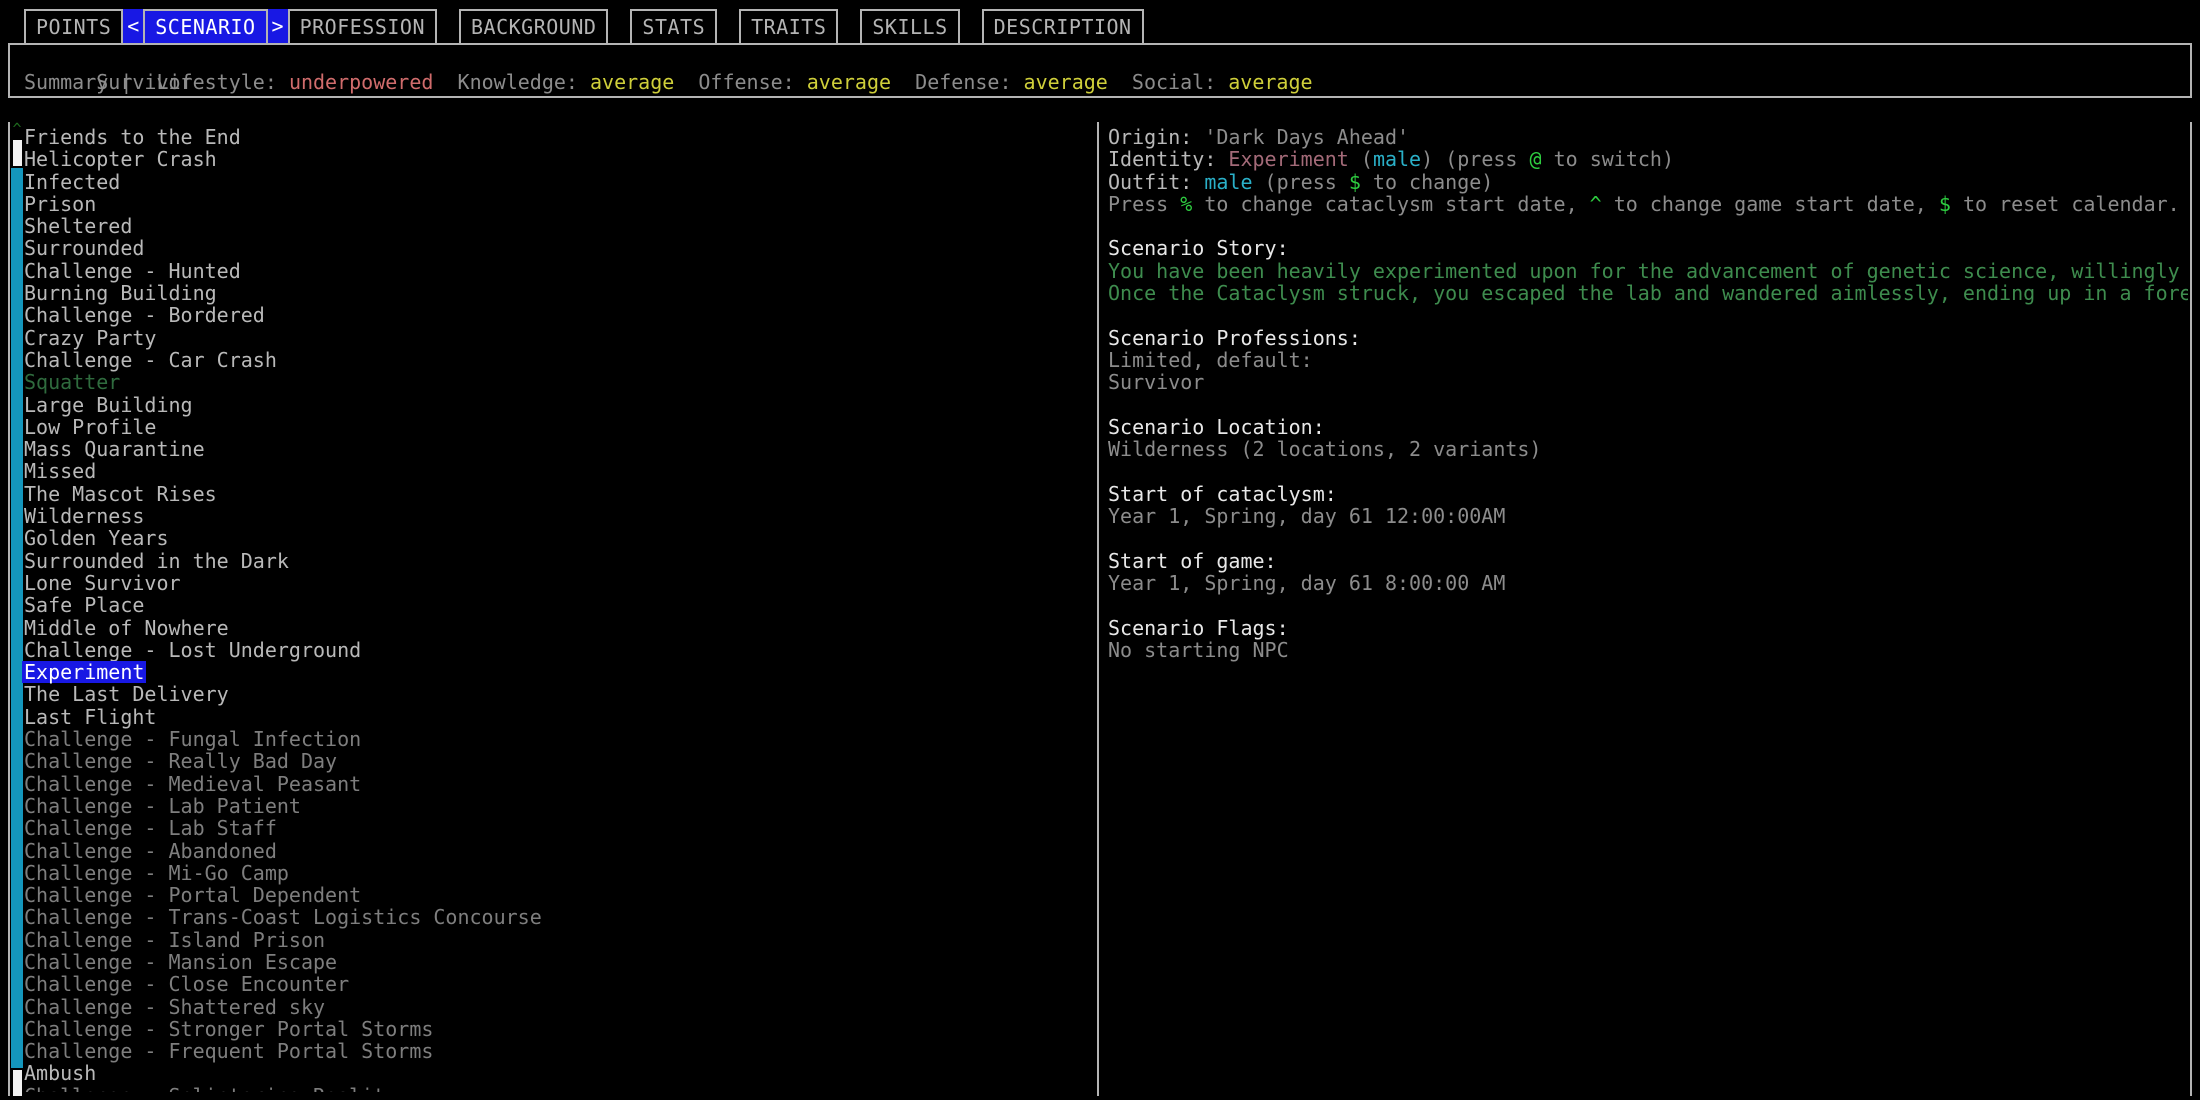  I want to click on list-item: Lone Survivor, so click(552, 583).